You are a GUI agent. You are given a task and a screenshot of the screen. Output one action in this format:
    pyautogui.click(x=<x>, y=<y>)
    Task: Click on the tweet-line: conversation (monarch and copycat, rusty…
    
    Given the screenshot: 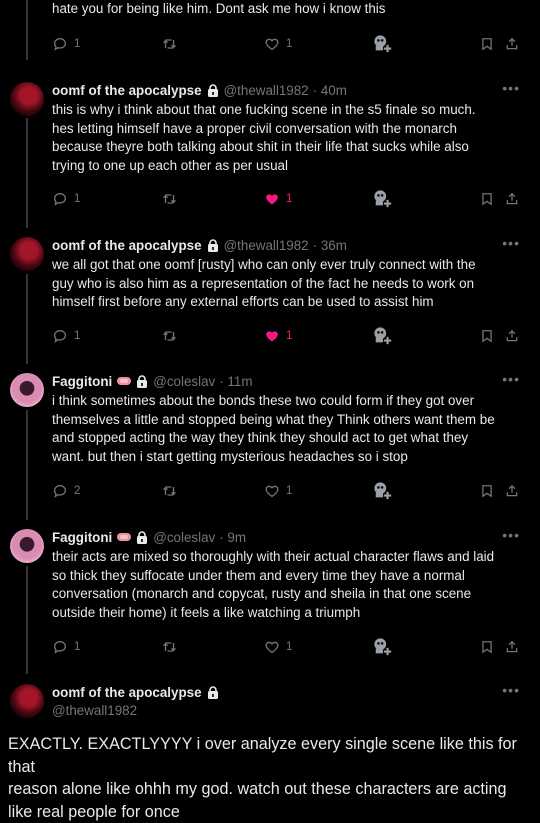 What is the action you would take?
    pyautogui.click(x=287, y=594)
    